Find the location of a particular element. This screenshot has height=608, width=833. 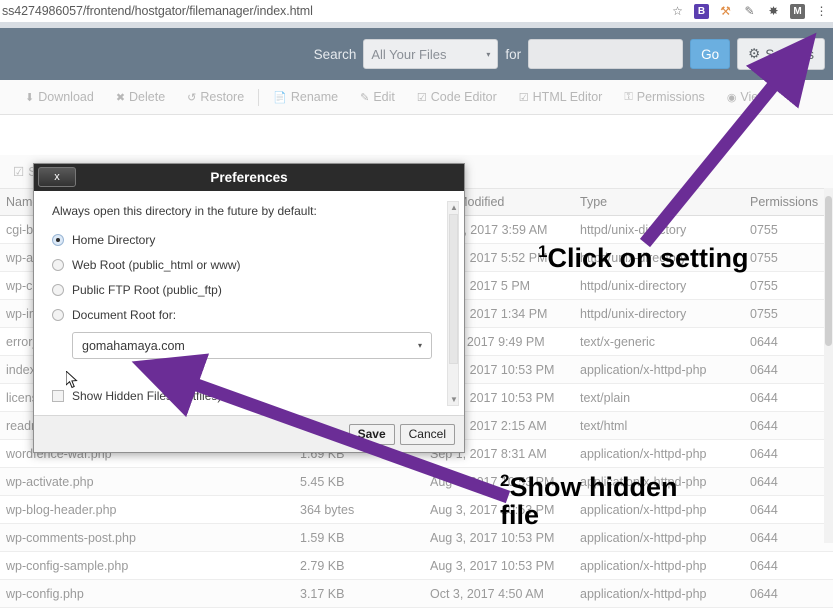

annotation-step-2-line1: Show hidden is located at coordinates (593, 487).